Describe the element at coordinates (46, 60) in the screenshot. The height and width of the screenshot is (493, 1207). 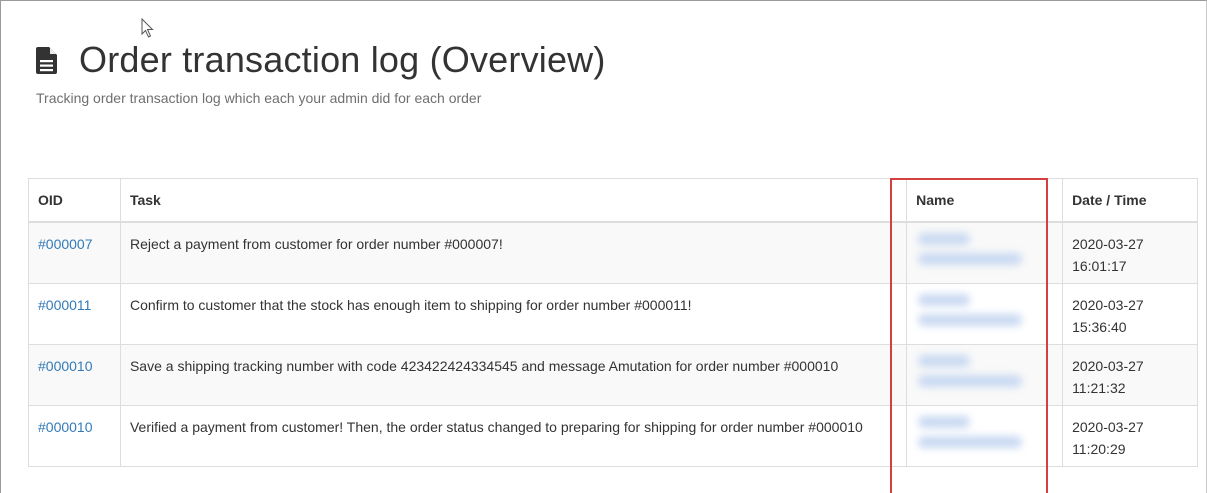
I see `file-text-icon` at that location.